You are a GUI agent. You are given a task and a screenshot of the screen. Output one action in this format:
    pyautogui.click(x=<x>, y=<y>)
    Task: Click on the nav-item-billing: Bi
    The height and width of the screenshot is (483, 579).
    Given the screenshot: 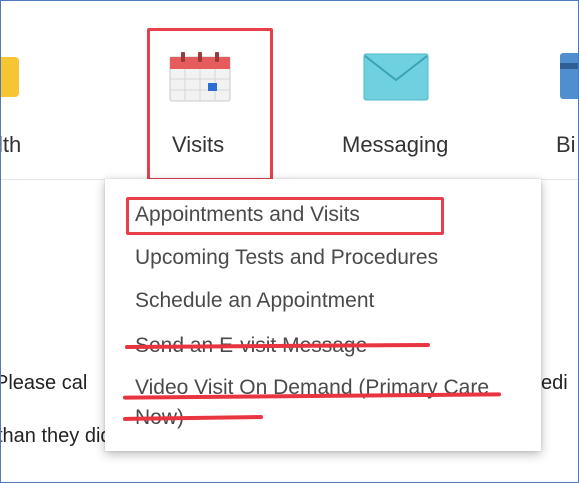 What is the action you would take?
    pyautogui.click(x=559, y=90)
    